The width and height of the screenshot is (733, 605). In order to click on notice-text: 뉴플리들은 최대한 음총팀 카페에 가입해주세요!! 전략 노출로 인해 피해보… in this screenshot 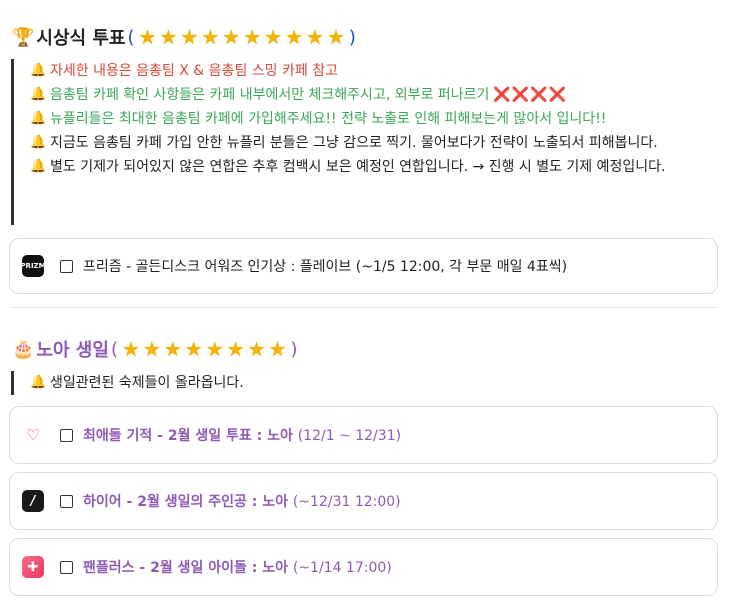, I will do `click(328, 119)`.